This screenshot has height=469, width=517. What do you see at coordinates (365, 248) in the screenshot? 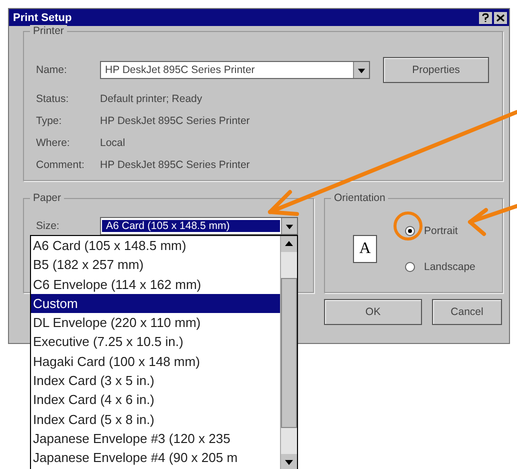
I see `page-icon: A` at bounding box center [365, 248].